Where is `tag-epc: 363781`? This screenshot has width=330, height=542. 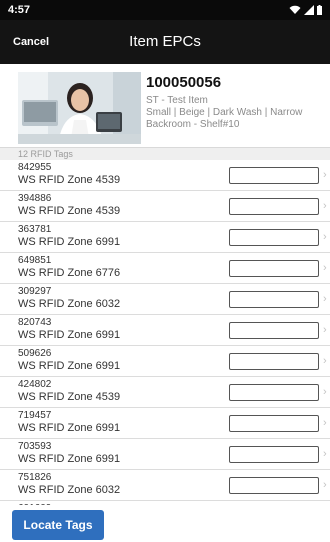
tag-epc: 363781 is located at coordinates (35, 229).